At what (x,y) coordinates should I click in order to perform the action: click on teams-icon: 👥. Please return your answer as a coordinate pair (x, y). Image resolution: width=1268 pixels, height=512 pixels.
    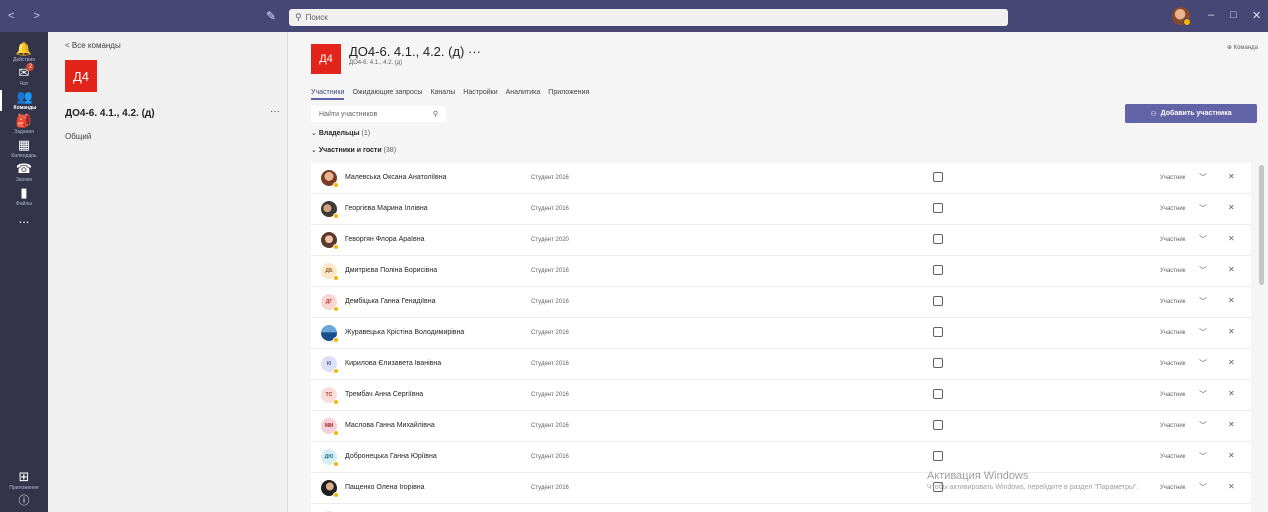
    Looking at the image, I should click on (25, 96).